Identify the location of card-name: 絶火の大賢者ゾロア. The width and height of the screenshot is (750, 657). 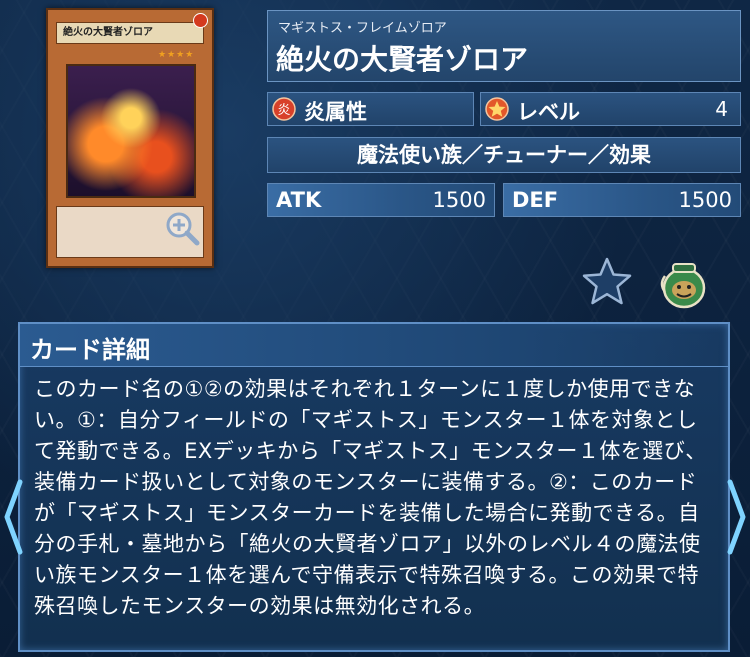
(402, 59).